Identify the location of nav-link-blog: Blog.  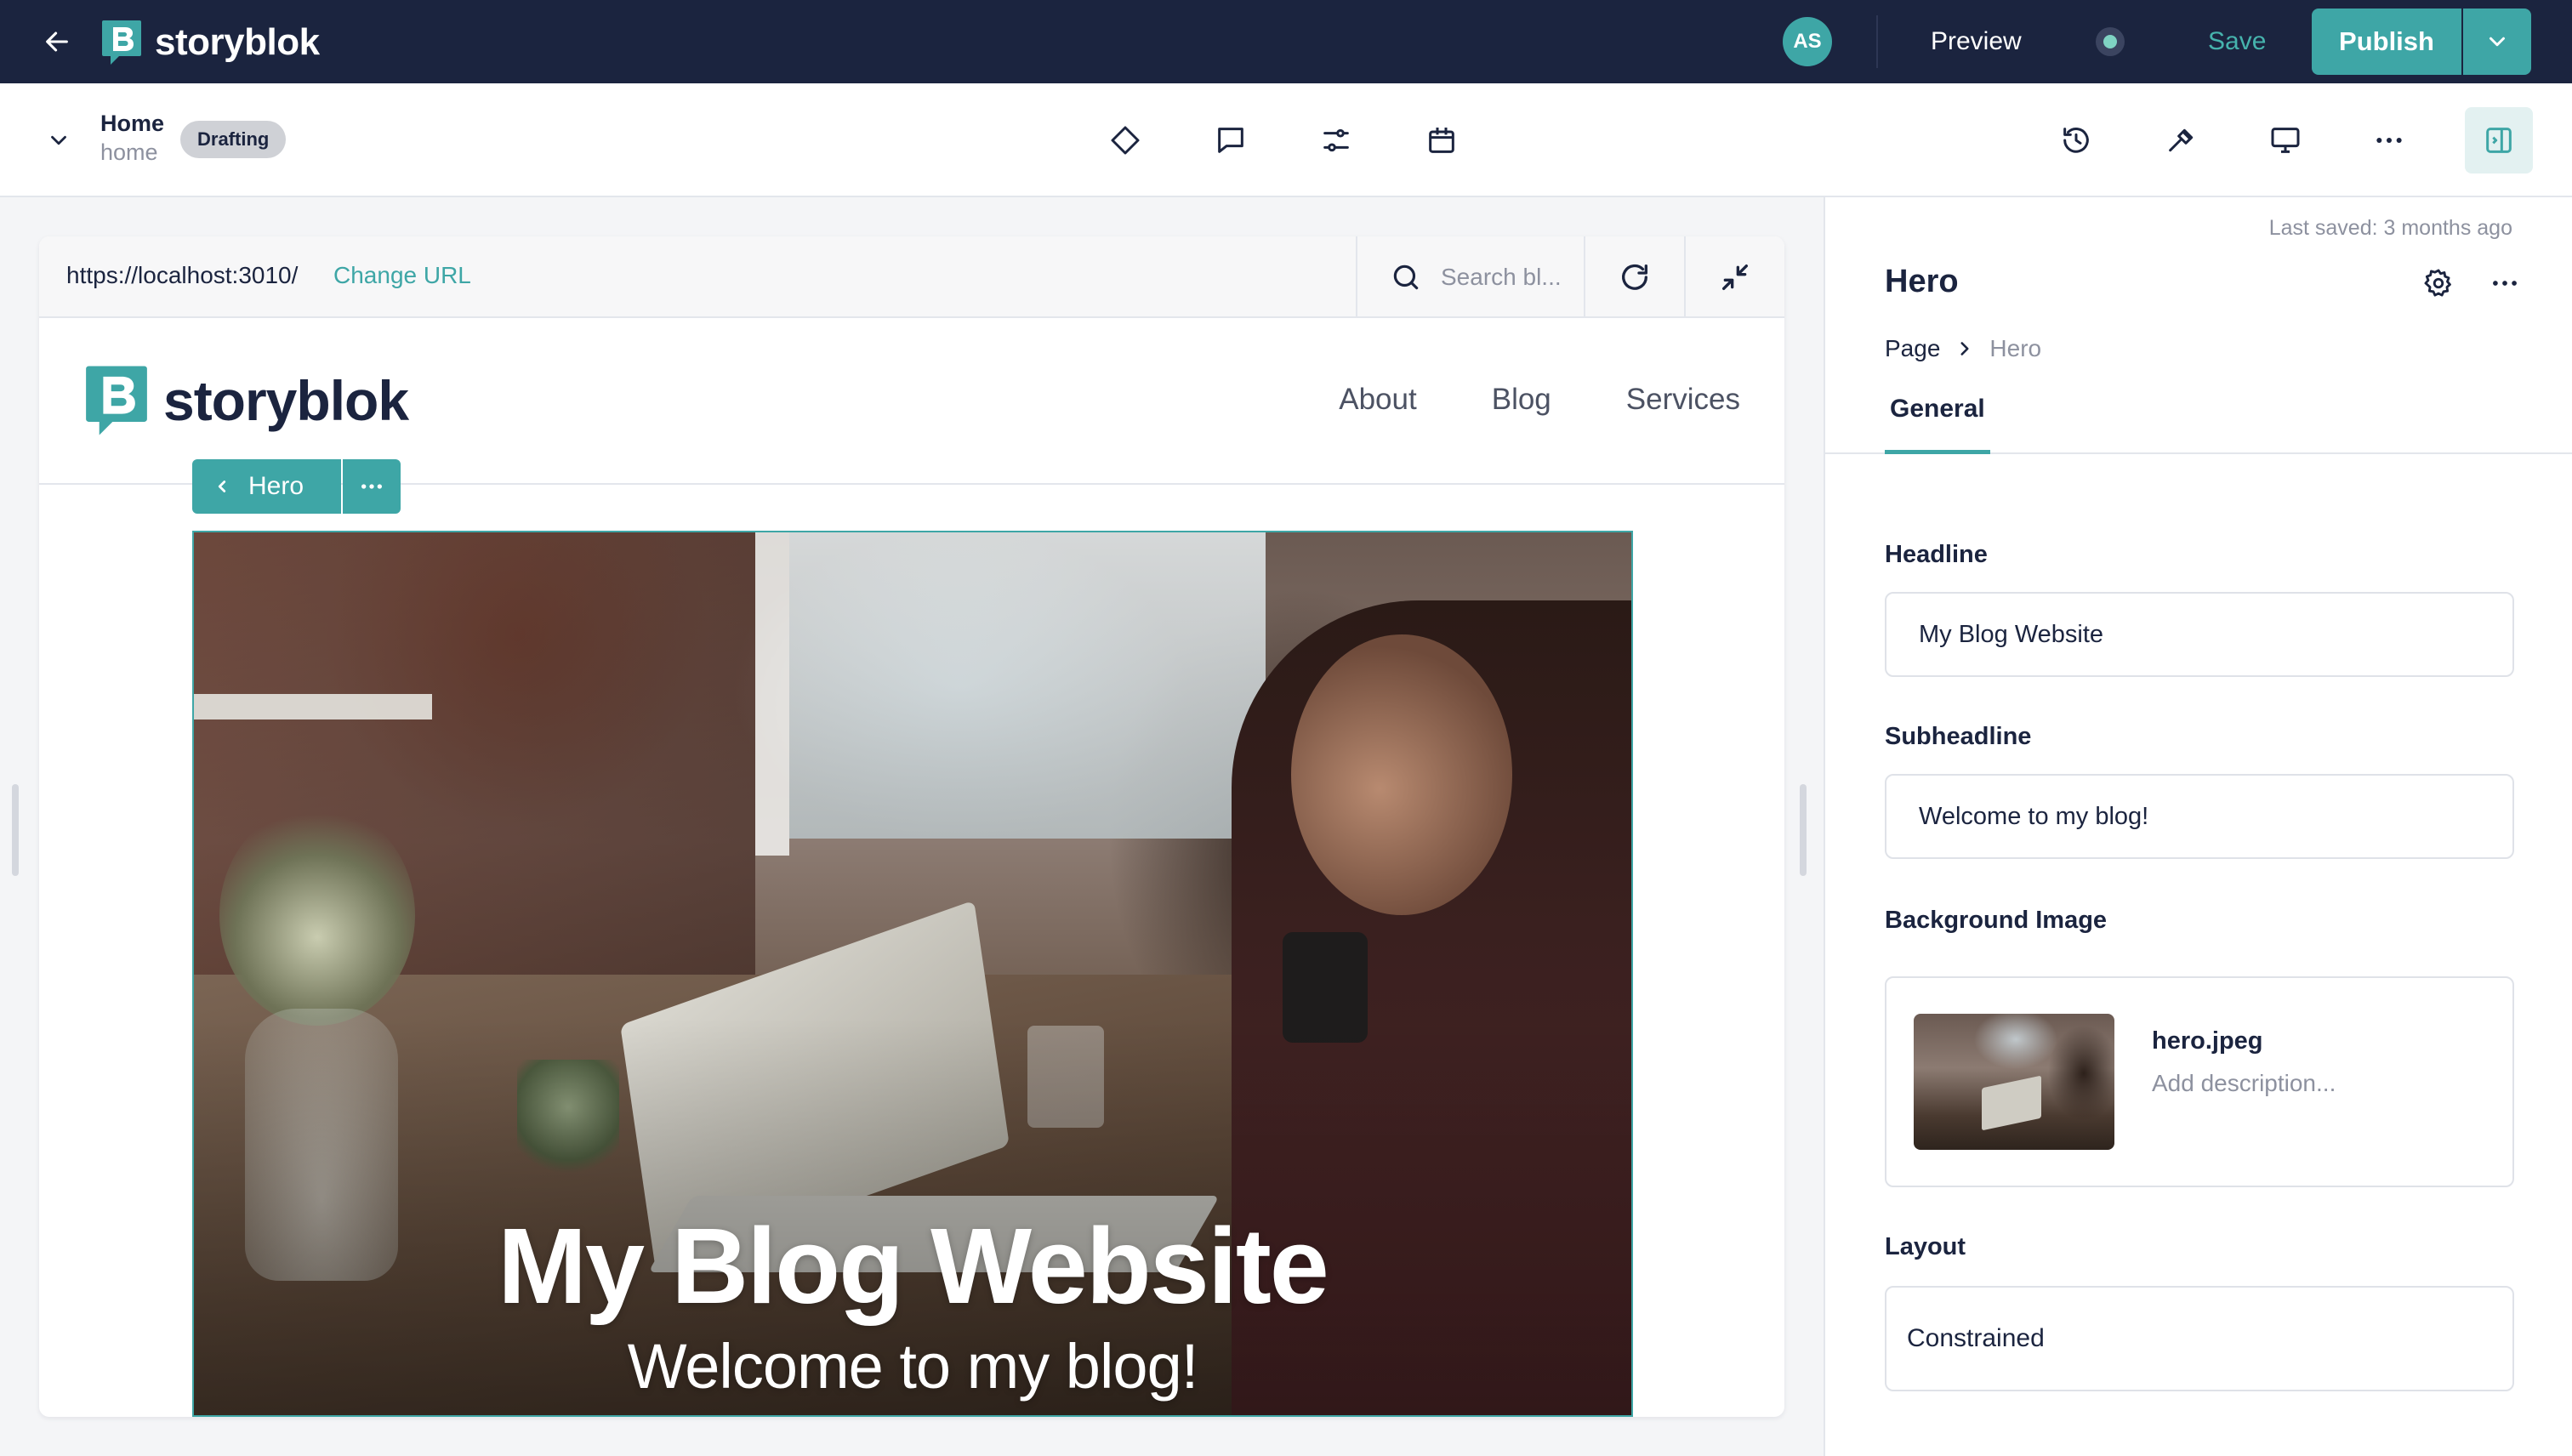
(1522, 400).